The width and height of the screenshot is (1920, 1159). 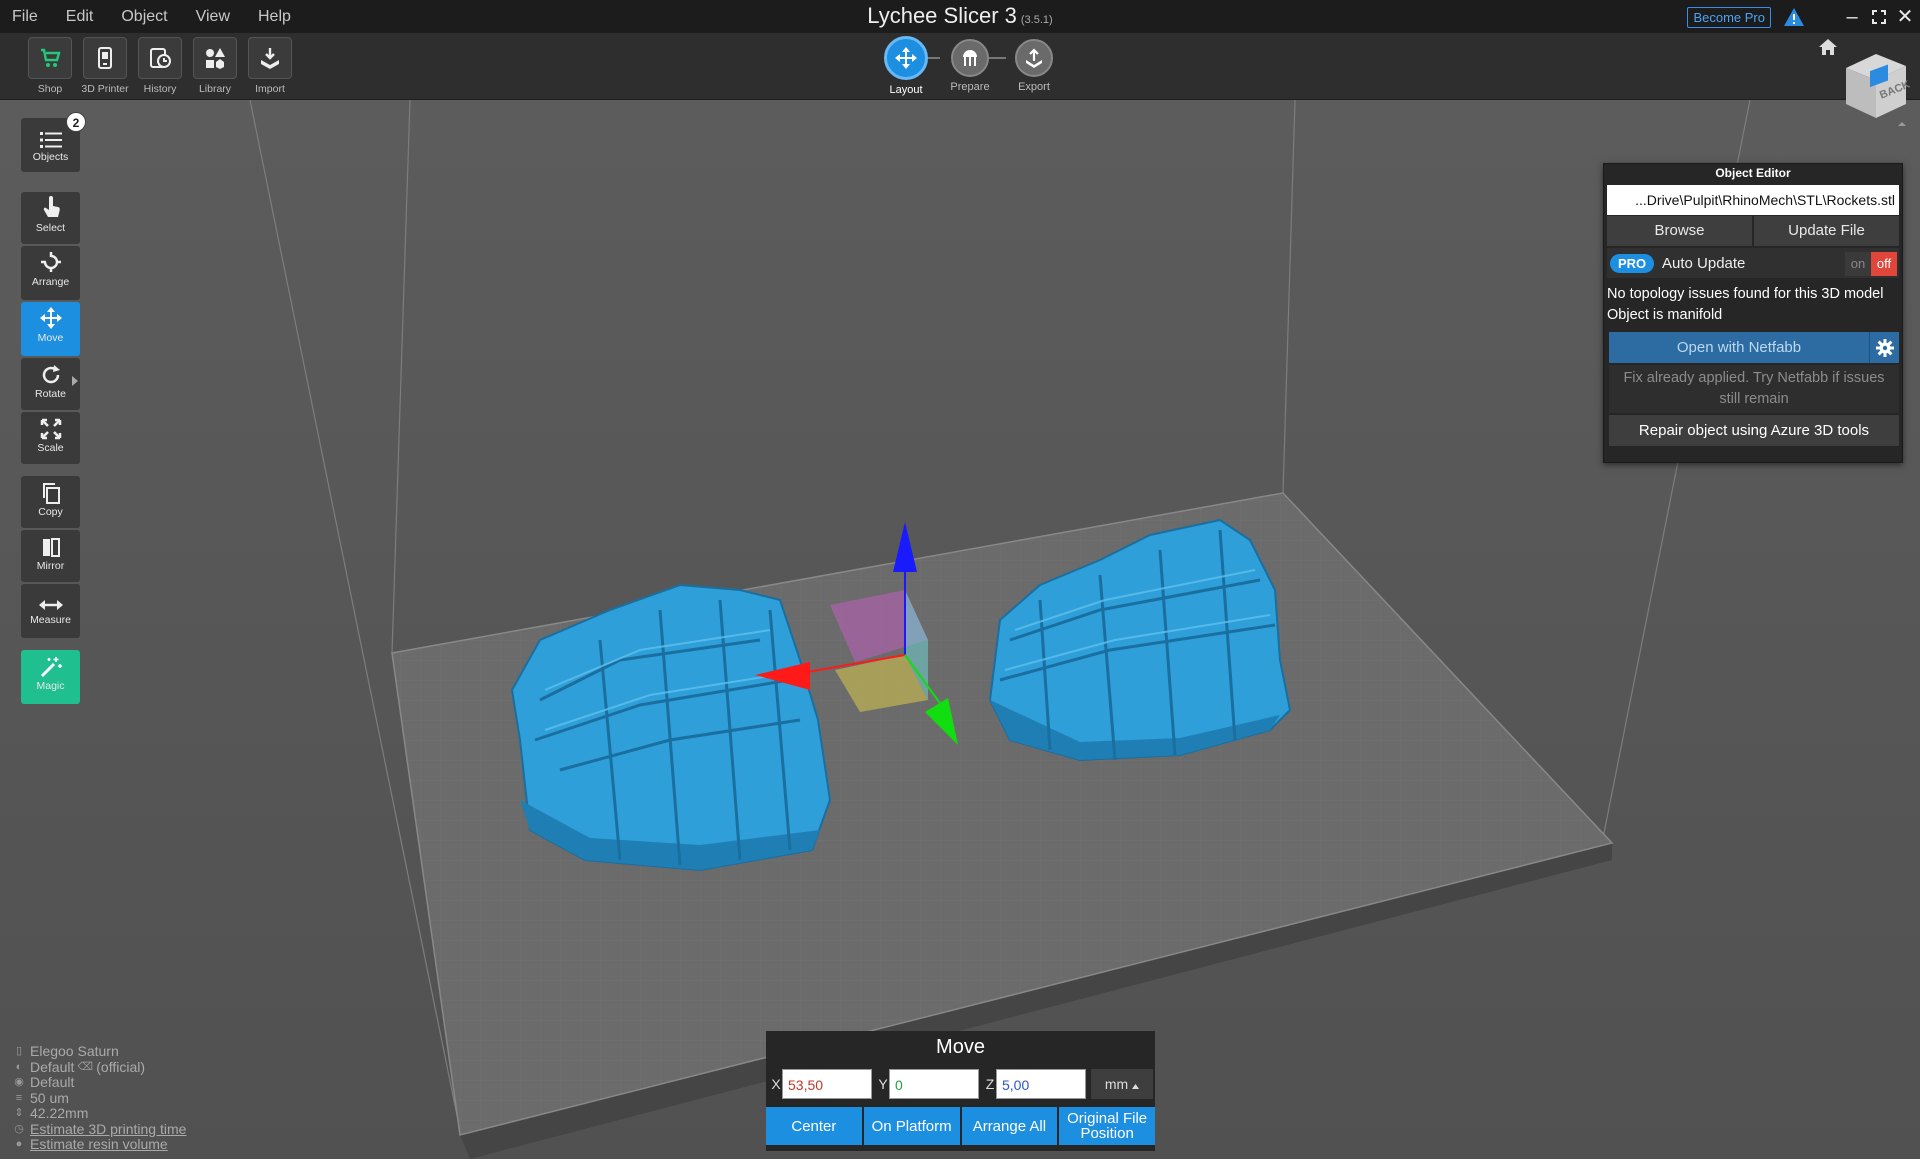 What do you see at coordinates (1704, 263) in the screenshot?
I see `auto-update-label: Auto Update` at bounding box center [1704, 263].